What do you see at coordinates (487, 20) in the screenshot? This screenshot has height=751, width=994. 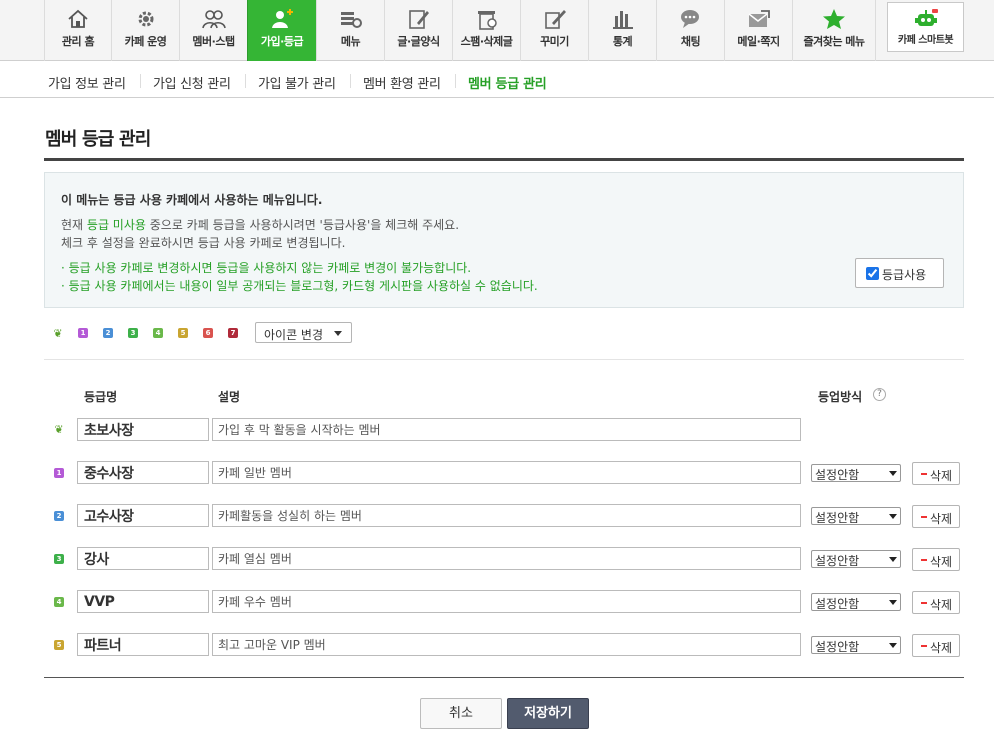 I see `trash-icon` at bounding box center [487, 20].